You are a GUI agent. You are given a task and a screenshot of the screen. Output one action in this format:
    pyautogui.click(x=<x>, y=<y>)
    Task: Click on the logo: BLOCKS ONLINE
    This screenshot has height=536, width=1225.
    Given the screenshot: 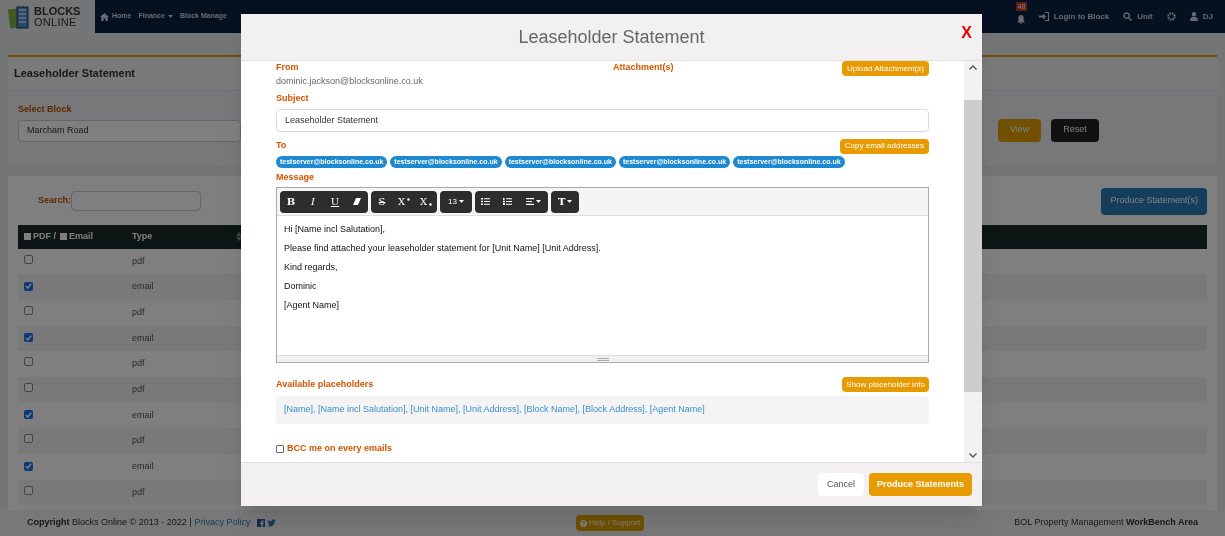 What is the action you would take?
    pyautogui.click(x=47, y=16)
    